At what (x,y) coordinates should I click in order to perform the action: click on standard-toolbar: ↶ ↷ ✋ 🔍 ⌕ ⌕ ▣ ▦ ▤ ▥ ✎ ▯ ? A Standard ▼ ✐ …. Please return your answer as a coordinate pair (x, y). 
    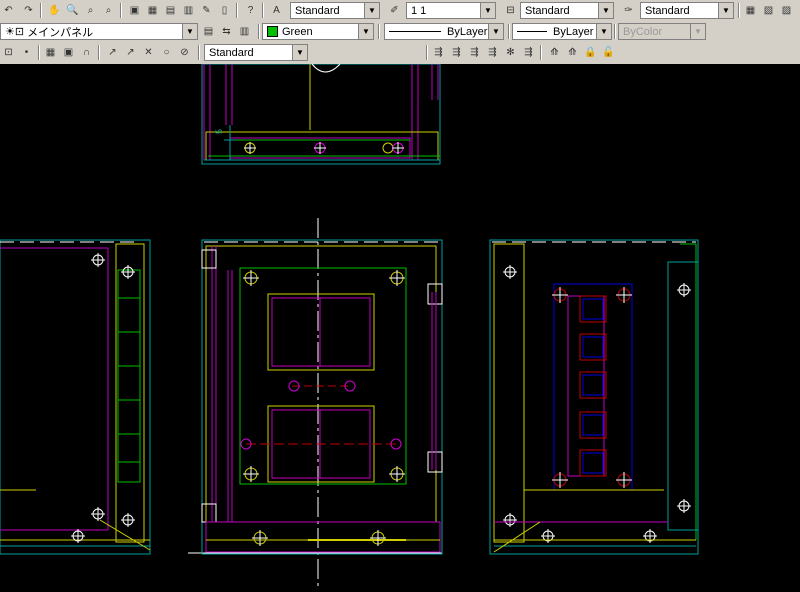
    Looking at the image, I should click on (400, 10).